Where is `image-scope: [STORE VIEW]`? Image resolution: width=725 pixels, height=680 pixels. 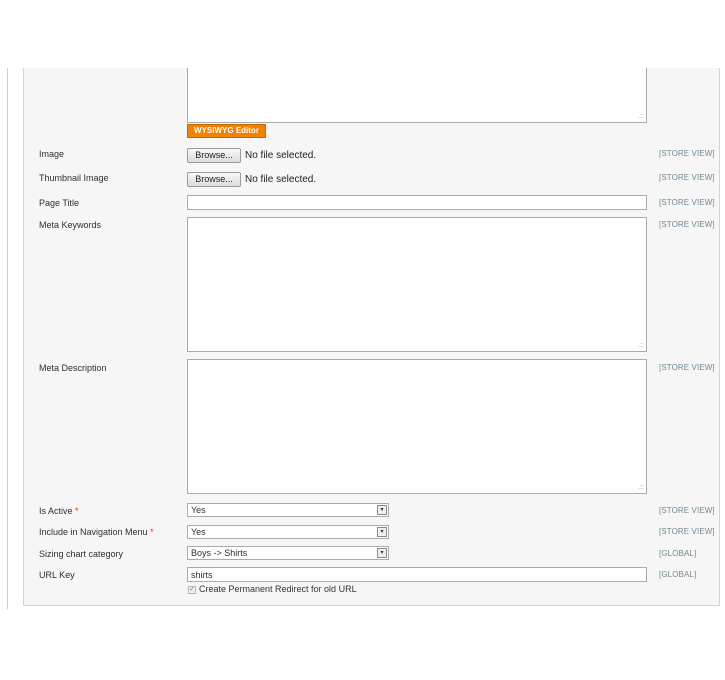 image-scope: [STORE VIEW] is located at coordinates (687, 153).